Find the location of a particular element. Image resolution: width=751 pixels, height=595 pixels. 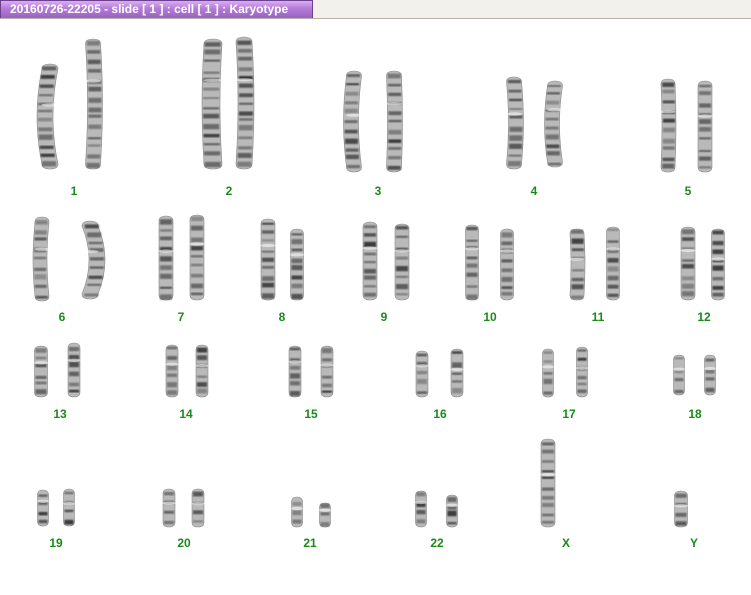

chromosome-pair-x is located at coordinates (548, 483).